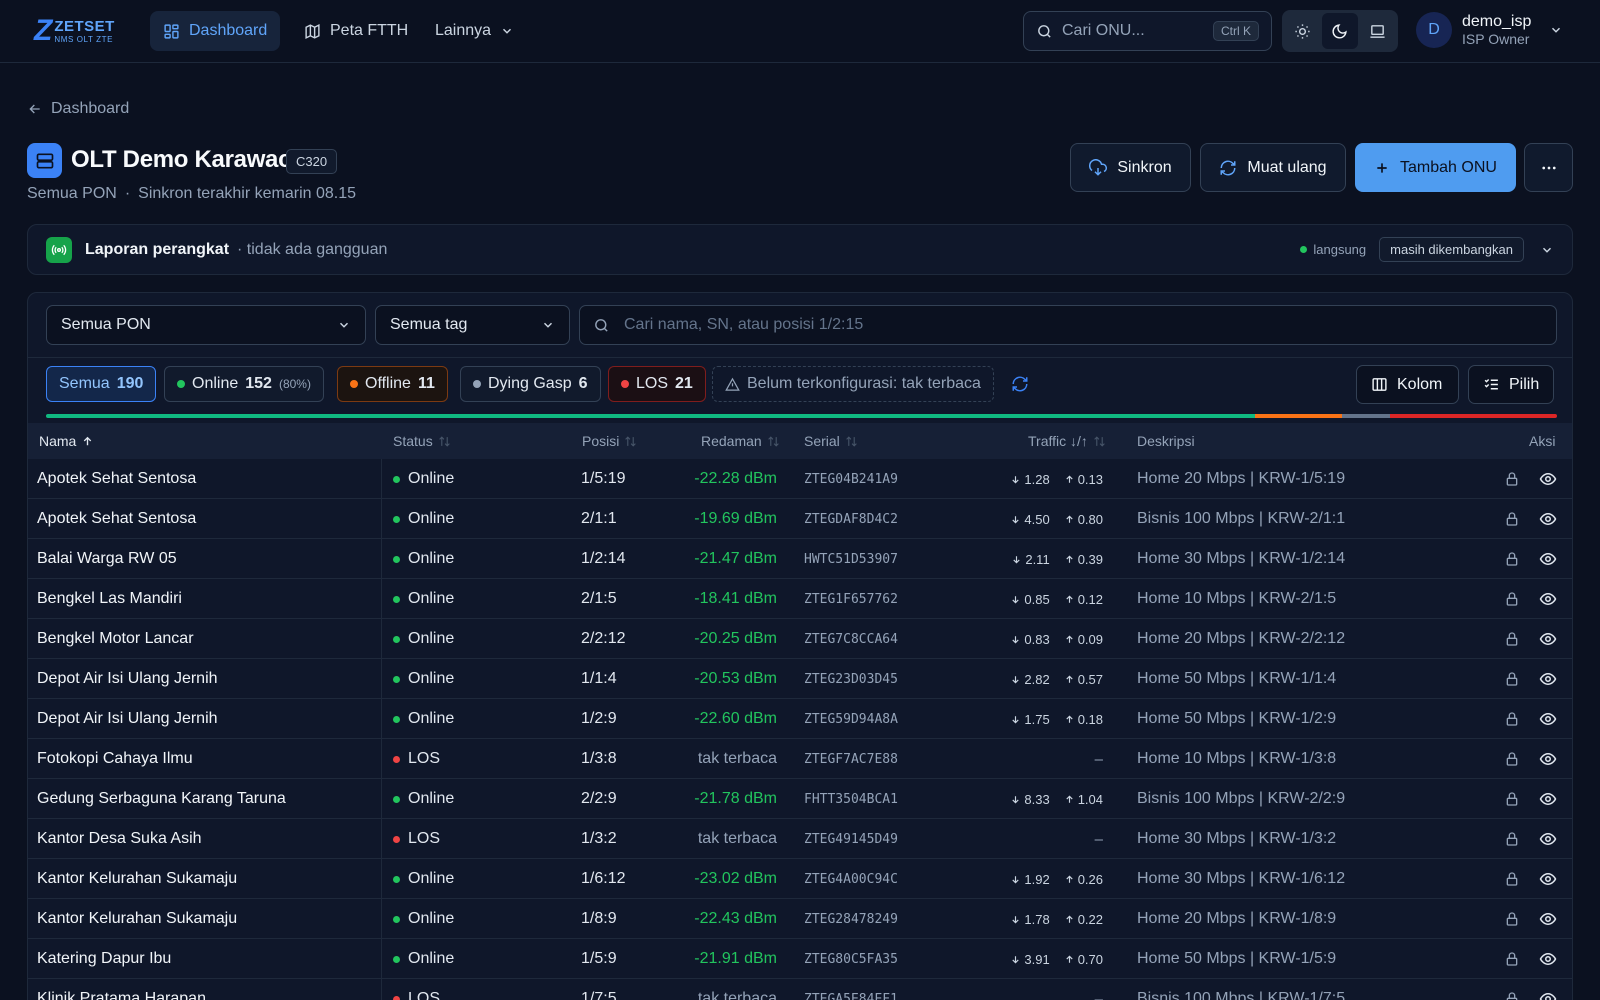  Describe the element at coordinates (161, 799) in the screenshot. I see `cell-name: Gedung Serbaguna Karang Taruna` at that location.